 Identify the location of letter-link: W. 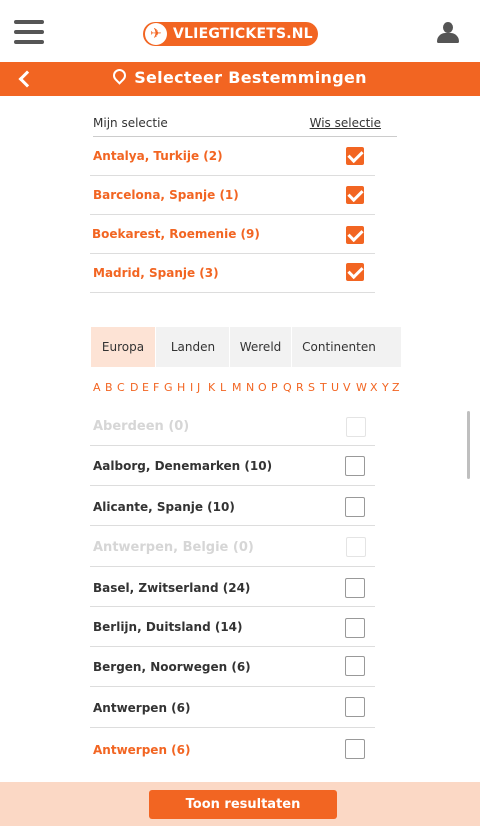
(361, 387).